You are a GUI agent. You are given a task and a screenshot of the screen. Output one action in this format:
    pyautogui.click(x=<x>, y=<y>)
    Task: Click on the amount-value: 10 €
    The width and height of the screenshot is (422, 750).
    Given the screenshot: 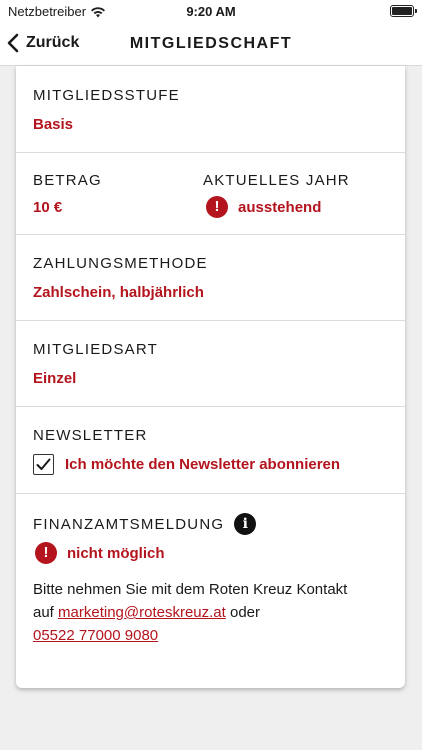 What is the action you would take?
    pyautogui.click(x=48, y=207)
    